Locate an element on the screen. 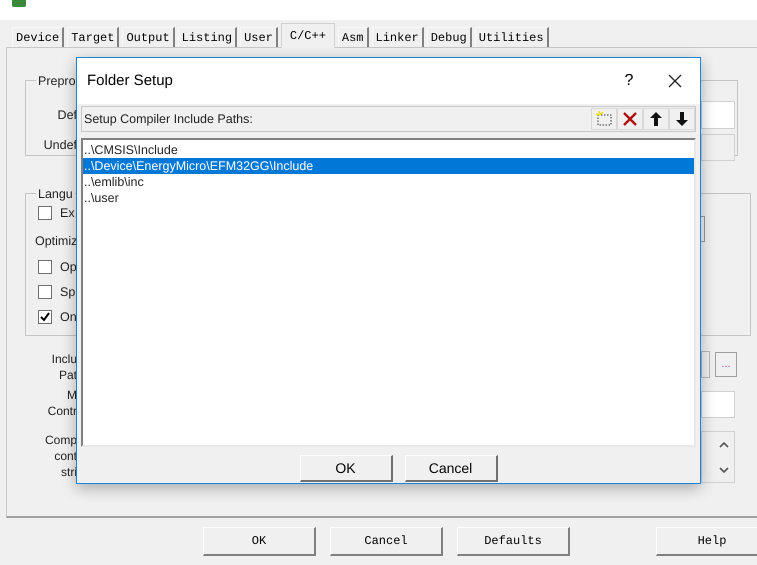 The height and width of the screenshot is (565, 757). include-paths-field is located at coordinates (705, 364).